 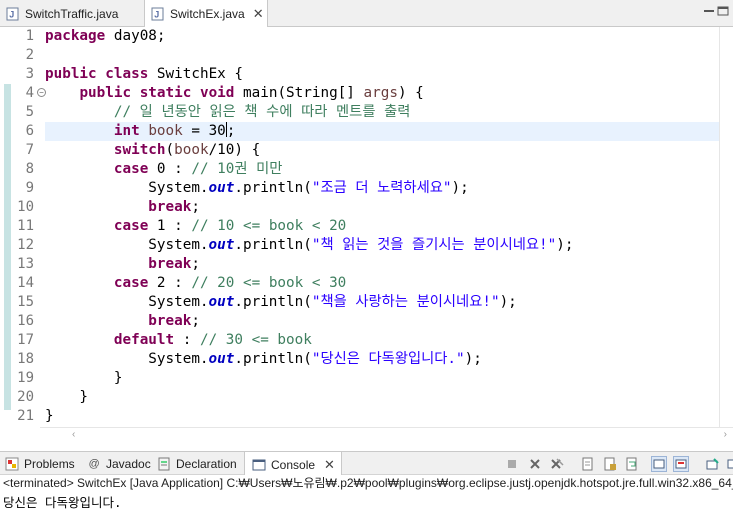 What do you see at coordinates (234, 150) in the screenshot?
I see `code-token: /10) {` at bounding box center [234, 150].